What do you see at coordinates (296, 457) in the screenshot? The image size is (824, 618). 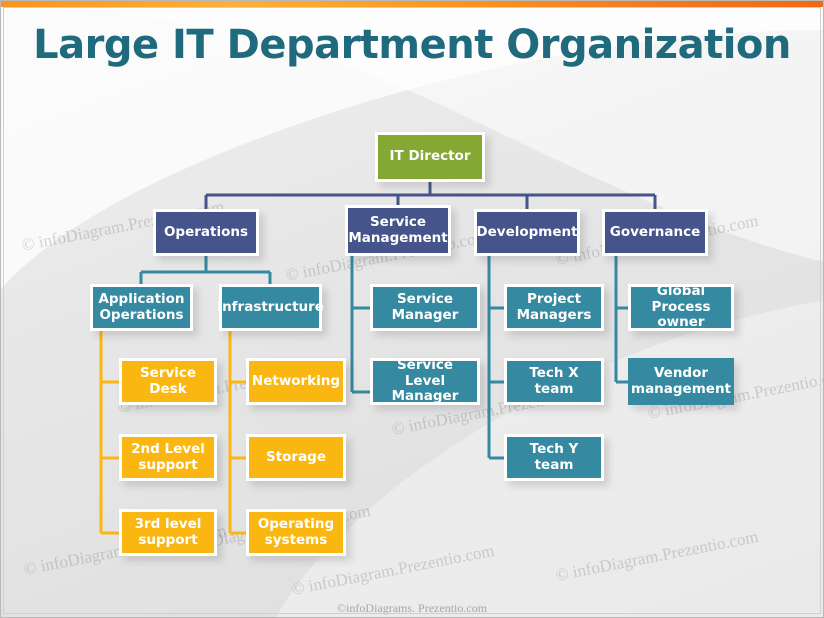 I see `org-node-storage: Storage` at bounding box center [296, 457].